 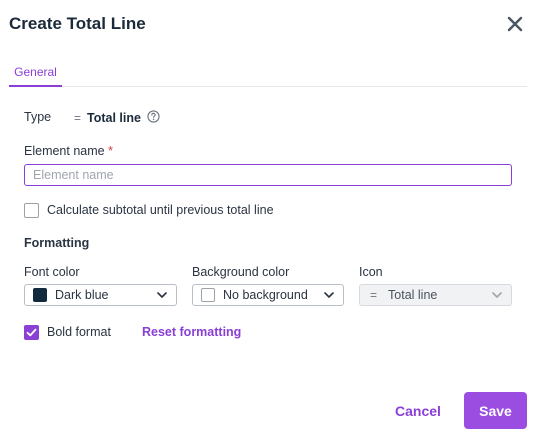 I want to click on type-label: Type, so click(x=38, y=117).